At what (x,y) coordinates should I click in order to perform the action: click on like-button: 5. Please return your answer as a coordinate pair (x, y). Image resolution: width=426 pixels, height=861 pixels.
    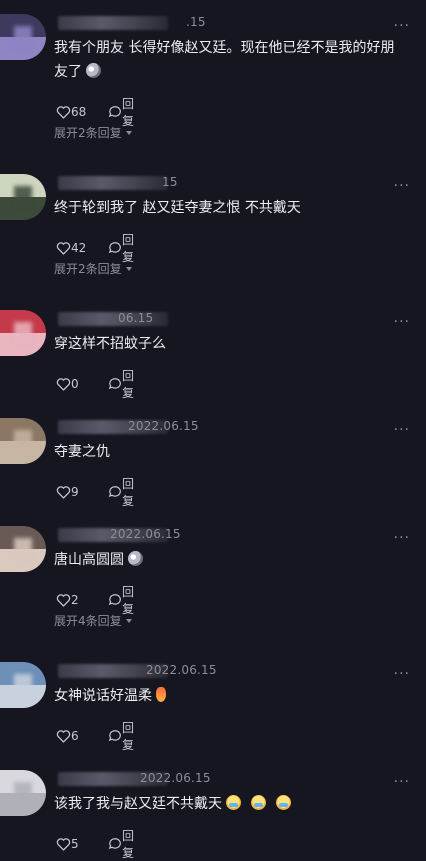
    Looking at the image, I should click on (67, 844).